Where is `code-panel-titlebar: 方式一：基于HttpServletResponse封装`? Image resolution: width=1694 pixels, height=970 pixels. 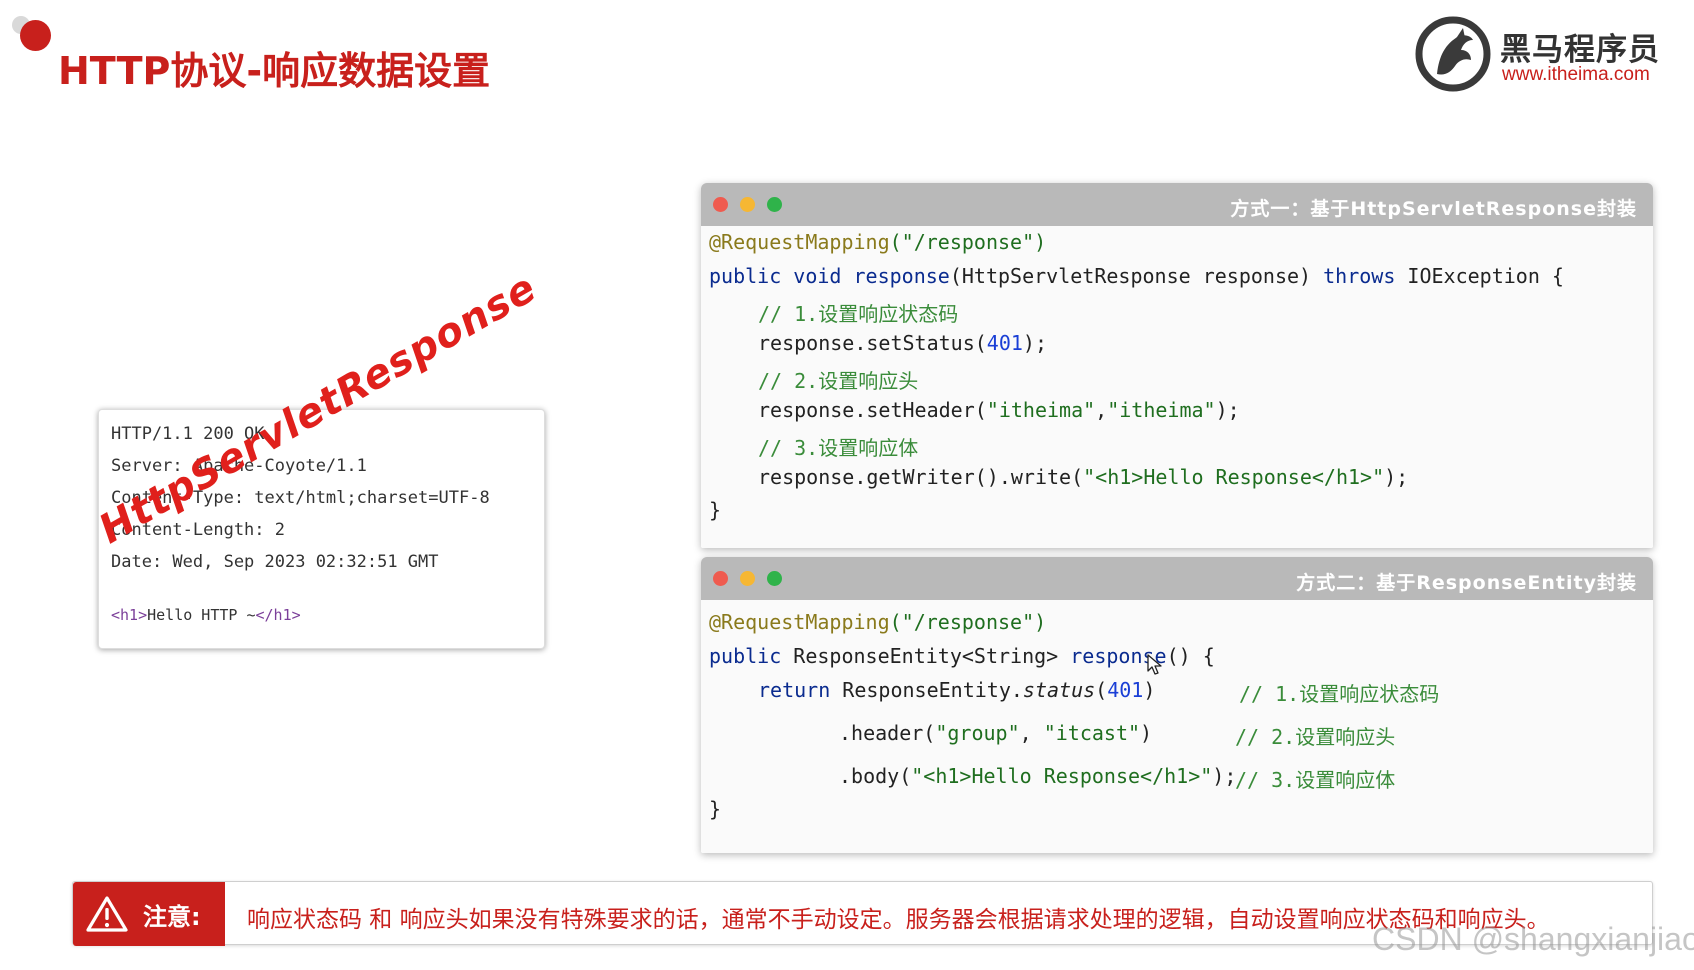 code-panel-titlebar: 方式一：基于HttpServletResponse封装 is located at coordinates (1177, 204).